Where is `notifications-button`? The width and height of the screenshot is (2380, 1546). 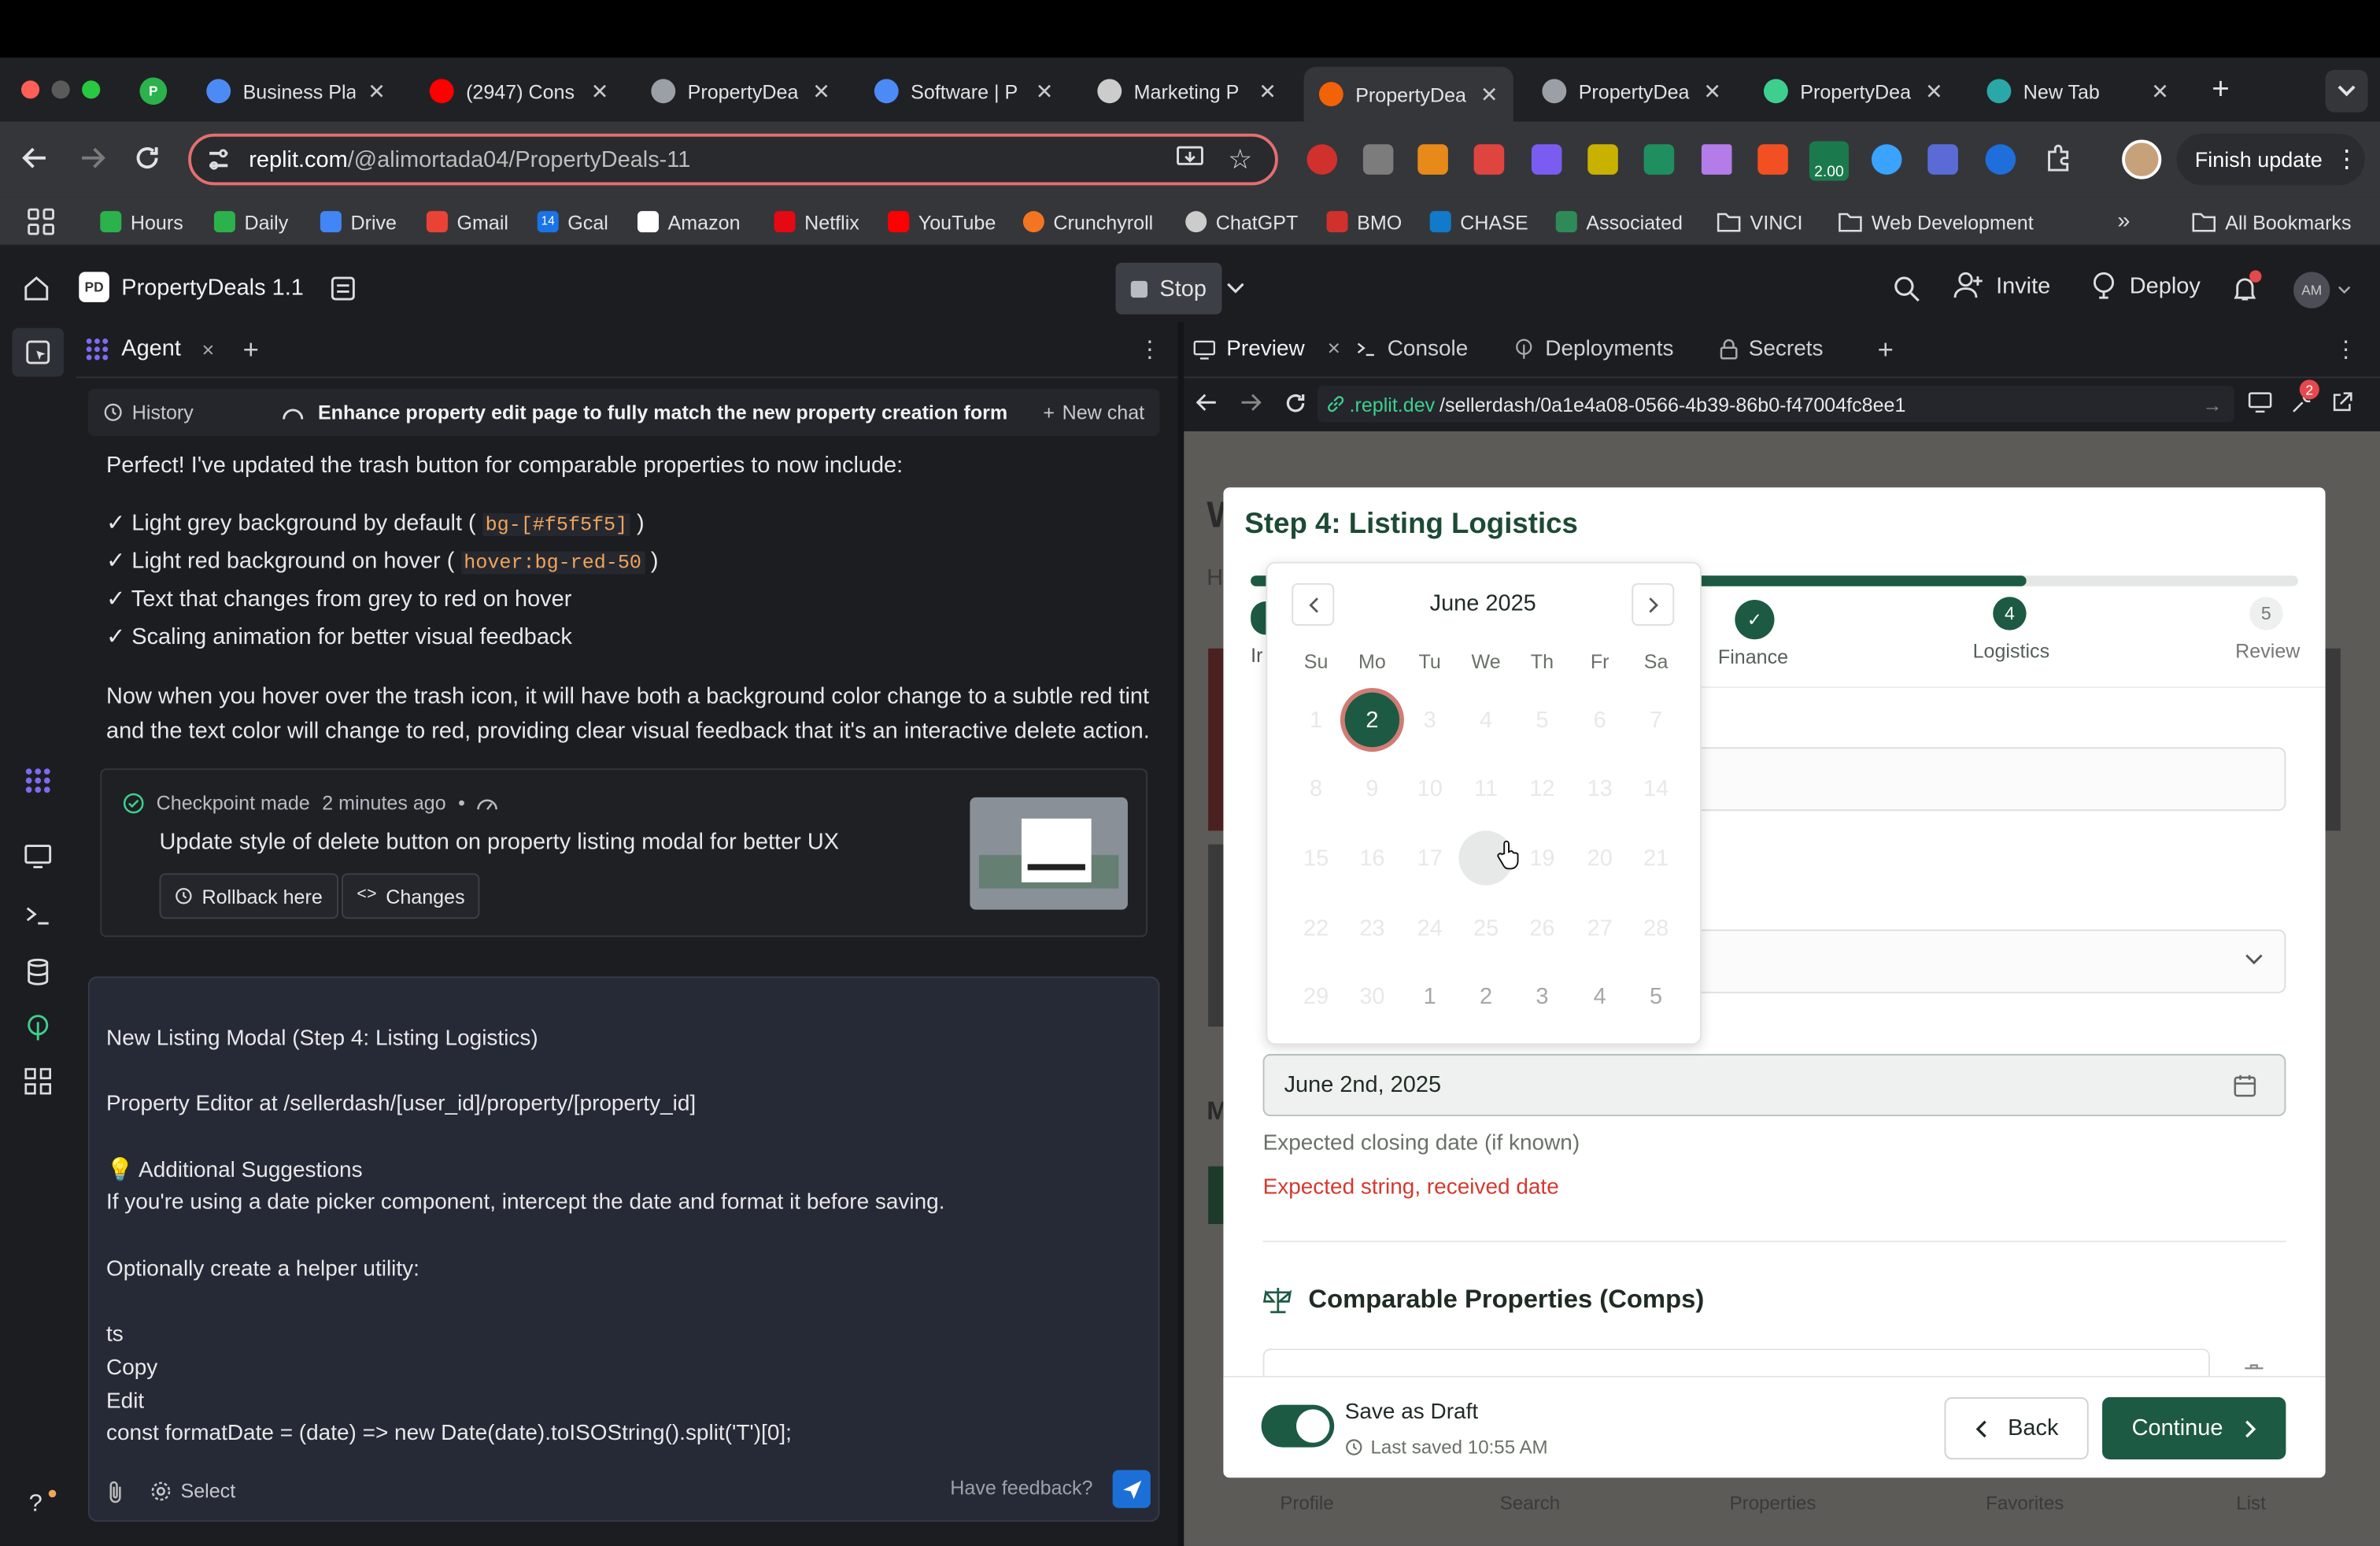 notifications-button is located at coordinates (2246, 286).